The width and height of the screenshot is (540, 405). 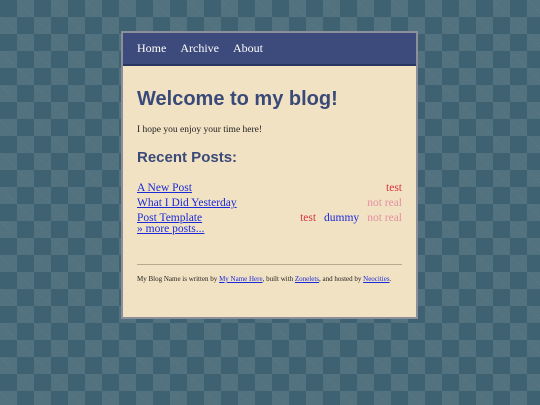 I want to click on zonelets-link: Zonelets, so click(x=307, y=279).